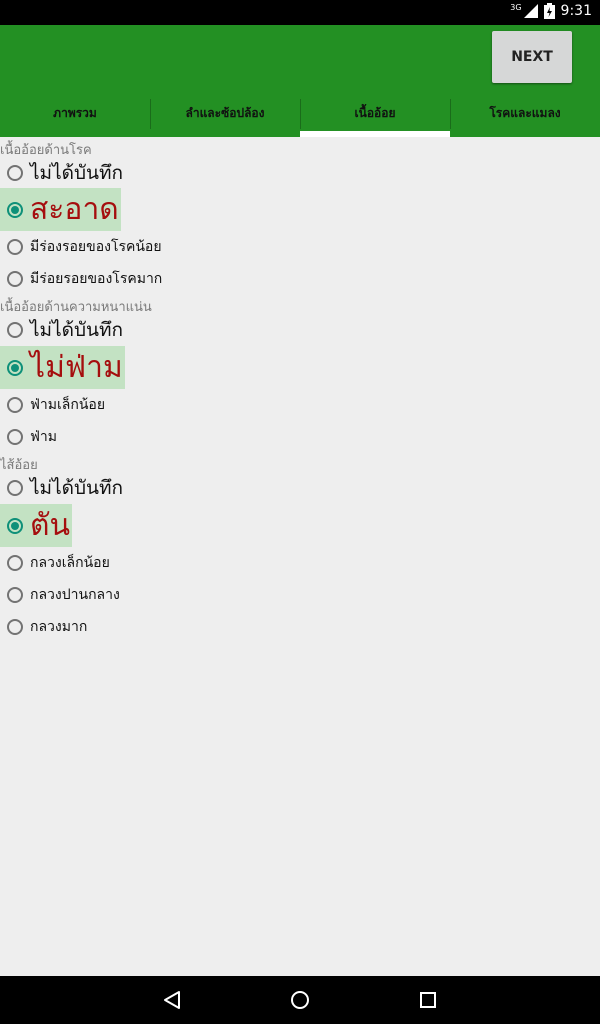  What do you see at coordinates (525, 112) in the screenshot?
I see `tab-label: โรคและแมลง` at bounding box center [525, 112].